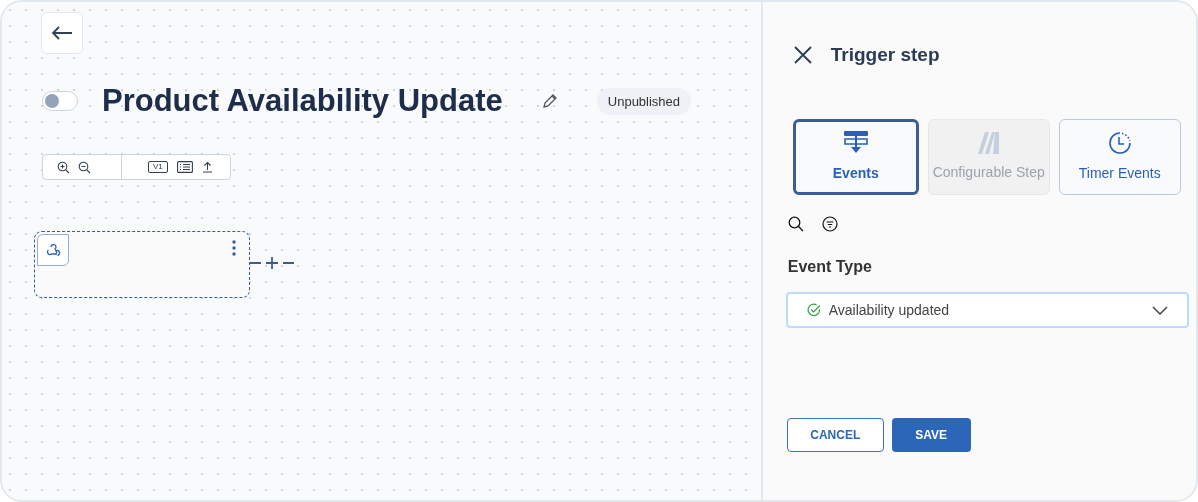  Describe the element at coordinates (644, 101) in the screenshot. I see `status-badge: Unpublished` at that location.